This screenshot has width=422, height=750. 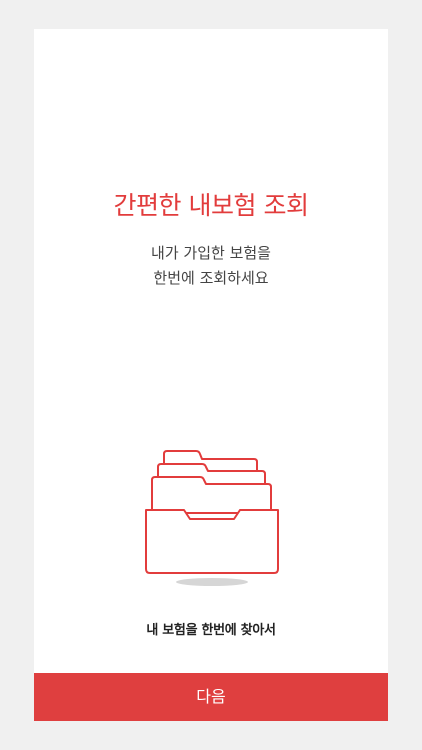 I want to click on caption-text: 내 보험을 한번에 찾아서, so click(x=211, y=630).